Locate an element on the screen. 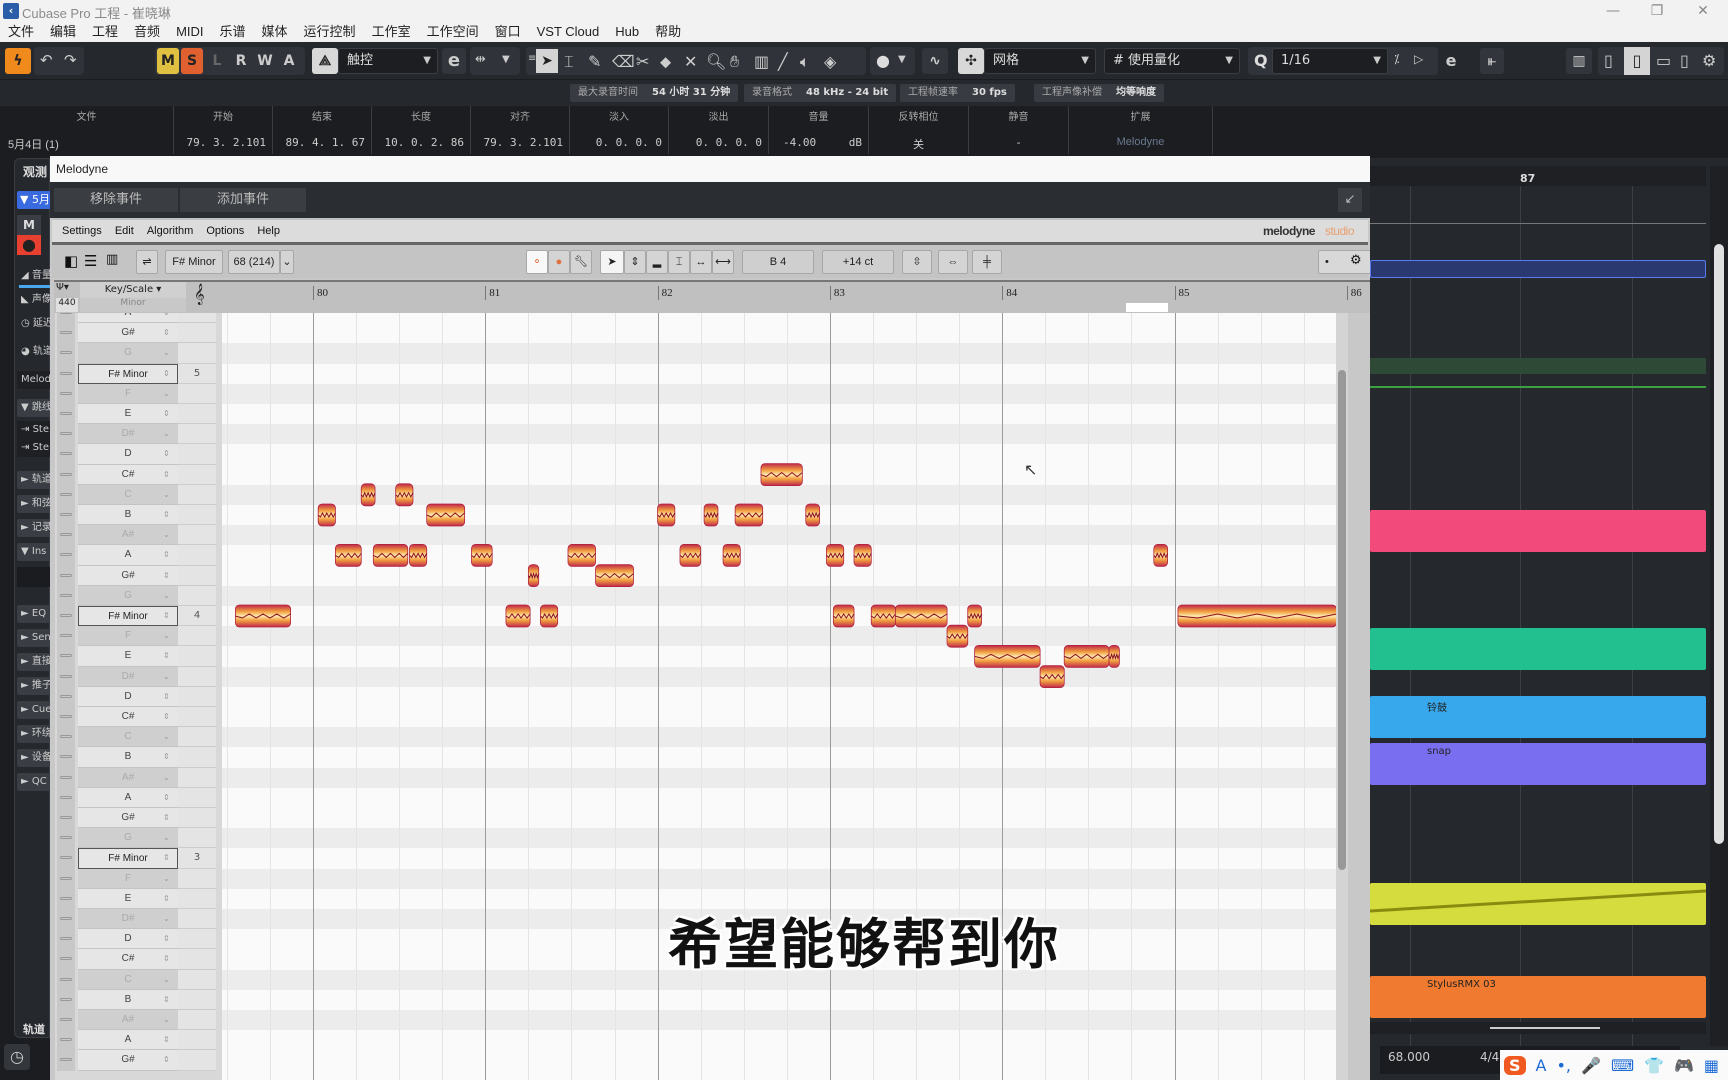  key-row: D ⇕ is located at coordinates (140, 454).